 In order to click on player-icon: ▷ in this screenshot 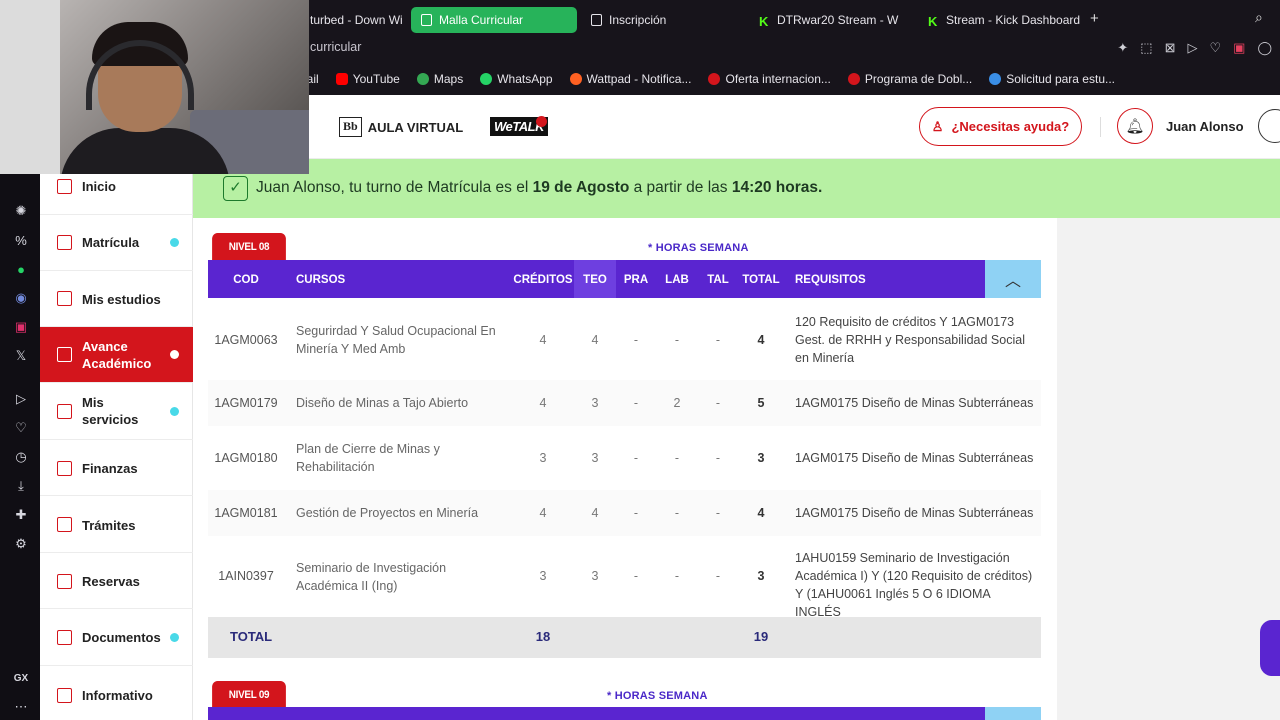, I will do `click(21, 399)`.